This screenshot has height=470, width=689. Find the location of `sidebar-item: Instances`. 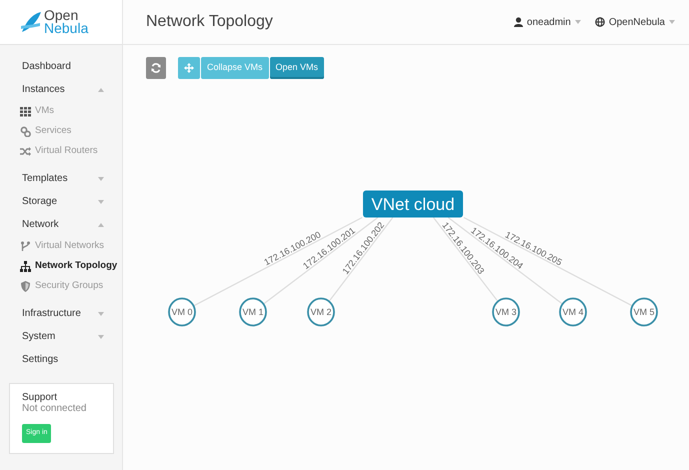

sidebar-item: Instances is located at coordinates (43, 89).